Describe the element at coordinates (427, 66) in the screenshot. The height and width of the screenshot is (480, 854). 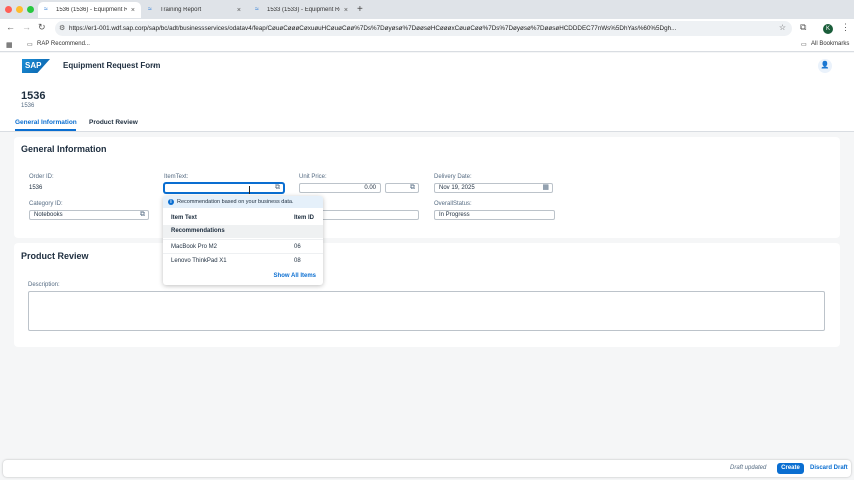
I see `shell-bar: SAP Equipment Request Form ⌄` at that location.